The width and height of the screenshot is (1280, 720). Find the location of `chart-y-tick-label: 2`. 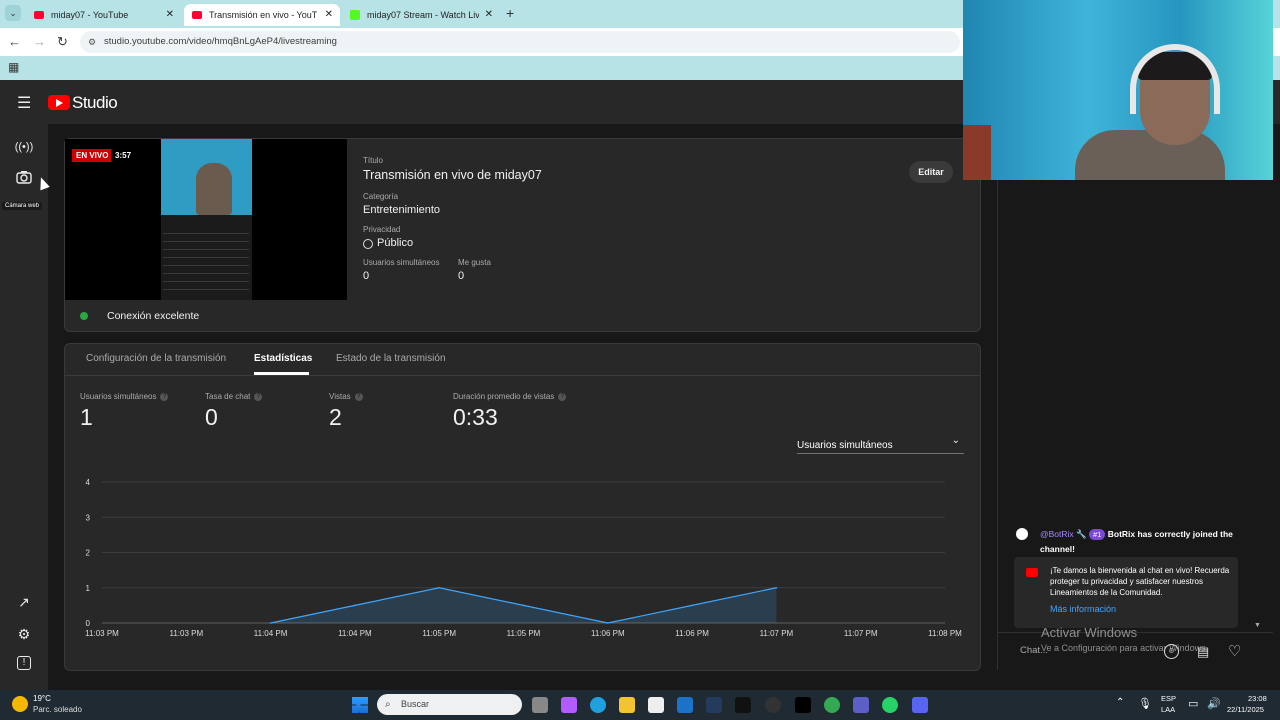

chart-y-tick-label: 2 is located at coordinates (88, 553).